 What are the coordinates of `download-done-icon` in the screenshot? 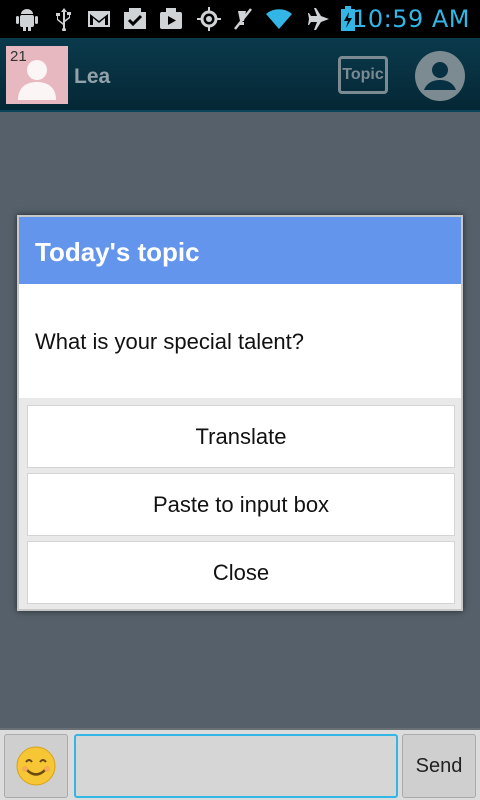 It's located at (135, 19).